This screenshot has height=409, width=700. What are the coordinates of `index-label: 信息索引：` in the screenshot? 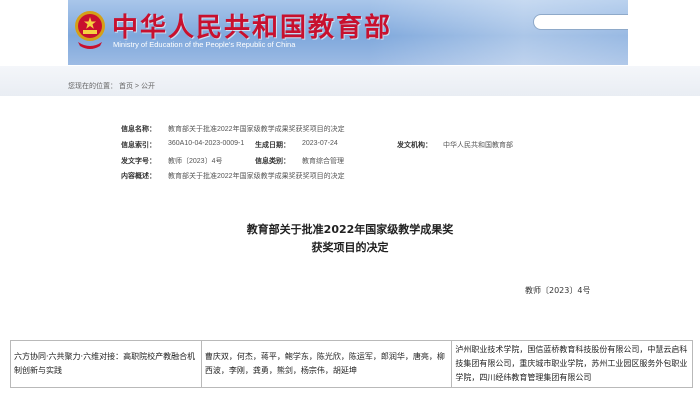 It's located at (138, 145).